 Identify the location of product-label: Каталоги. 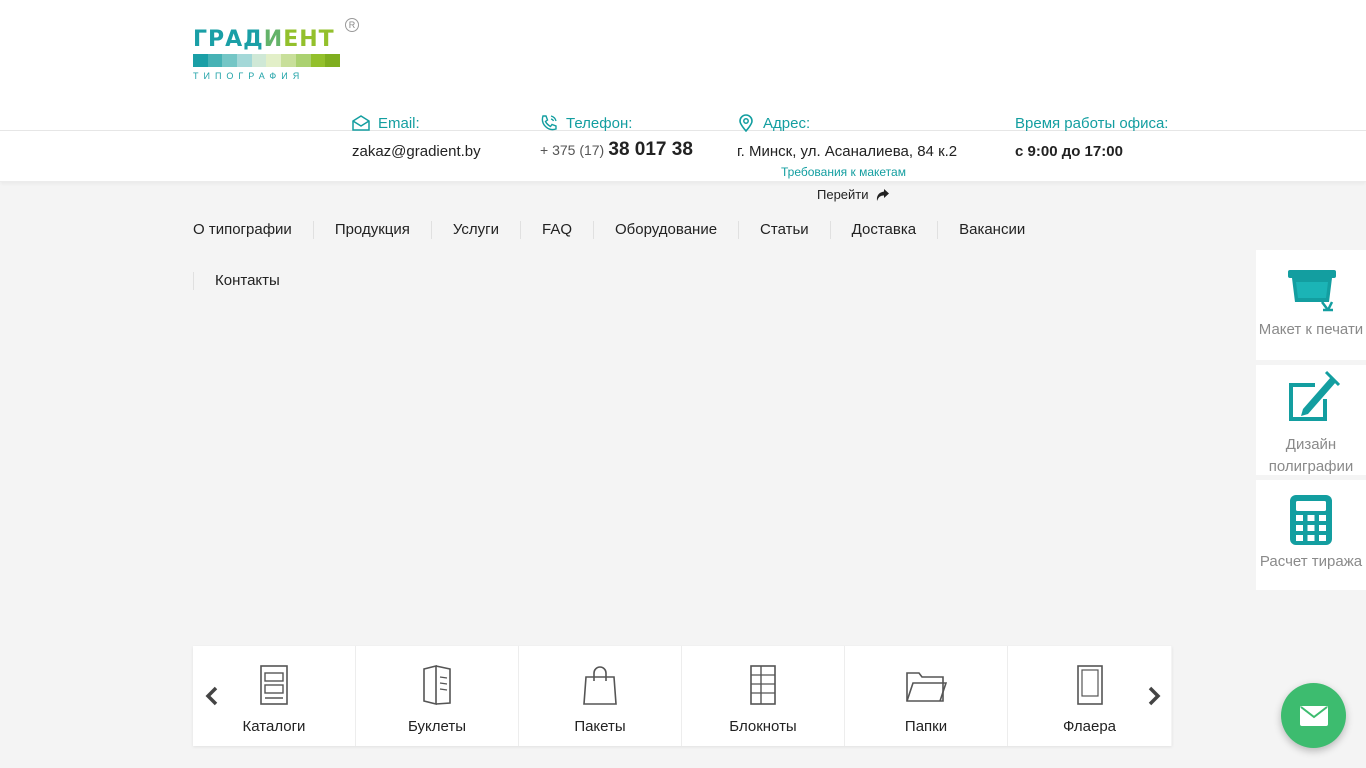
(274, 726).